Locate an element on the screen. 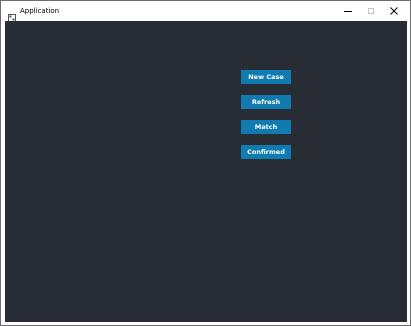 This screenshot has width=411, height=326. close-button is located at coordinates (394, 11).